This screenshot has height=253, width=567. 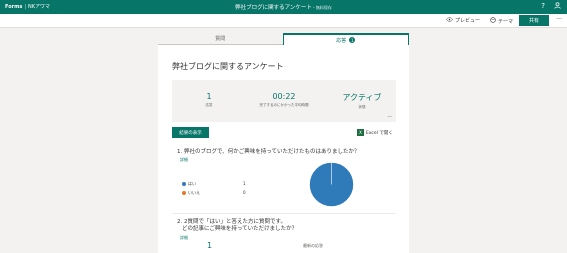 I want to click on question-2-title-line-2: どの記事にご興味を持っていただけましたか？, so click(x=240, y=229).